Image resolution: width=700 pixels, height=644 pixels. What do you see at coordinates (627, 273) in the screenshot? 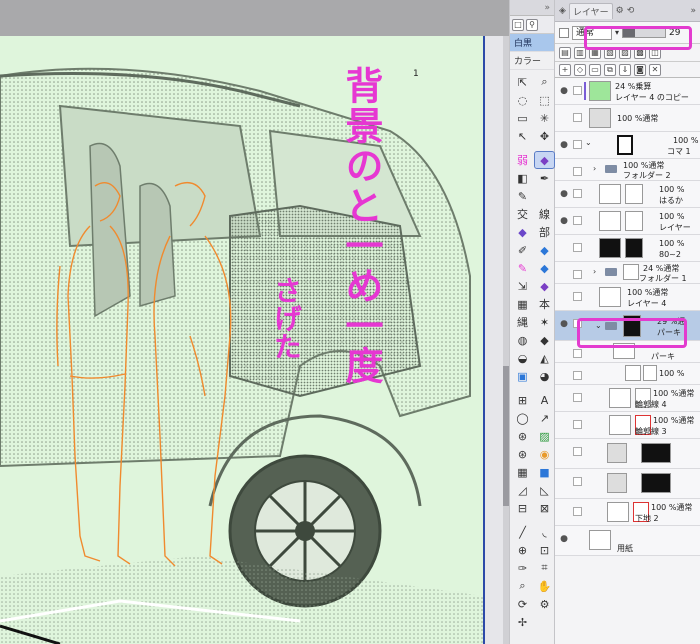
I see `folder-row: › 24 %通常 フォルダー 1` at bounding box center [627, 273].